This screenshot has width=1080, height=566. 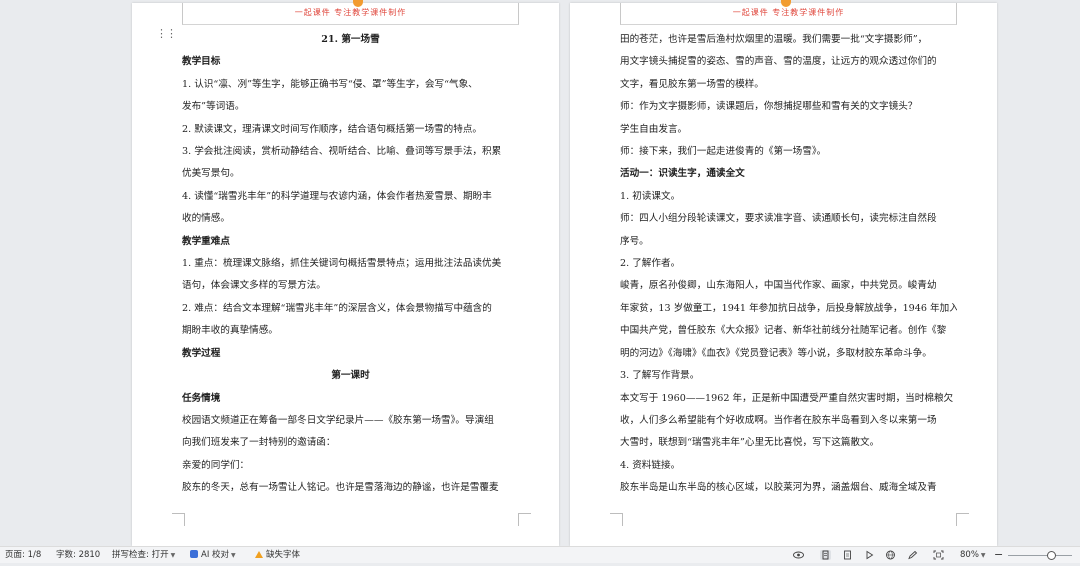 What do you see at coordinates (788, 376) in the screenshot?
I see `text-line: 3. 了解写作背景。` at bounding box center [788, 376].